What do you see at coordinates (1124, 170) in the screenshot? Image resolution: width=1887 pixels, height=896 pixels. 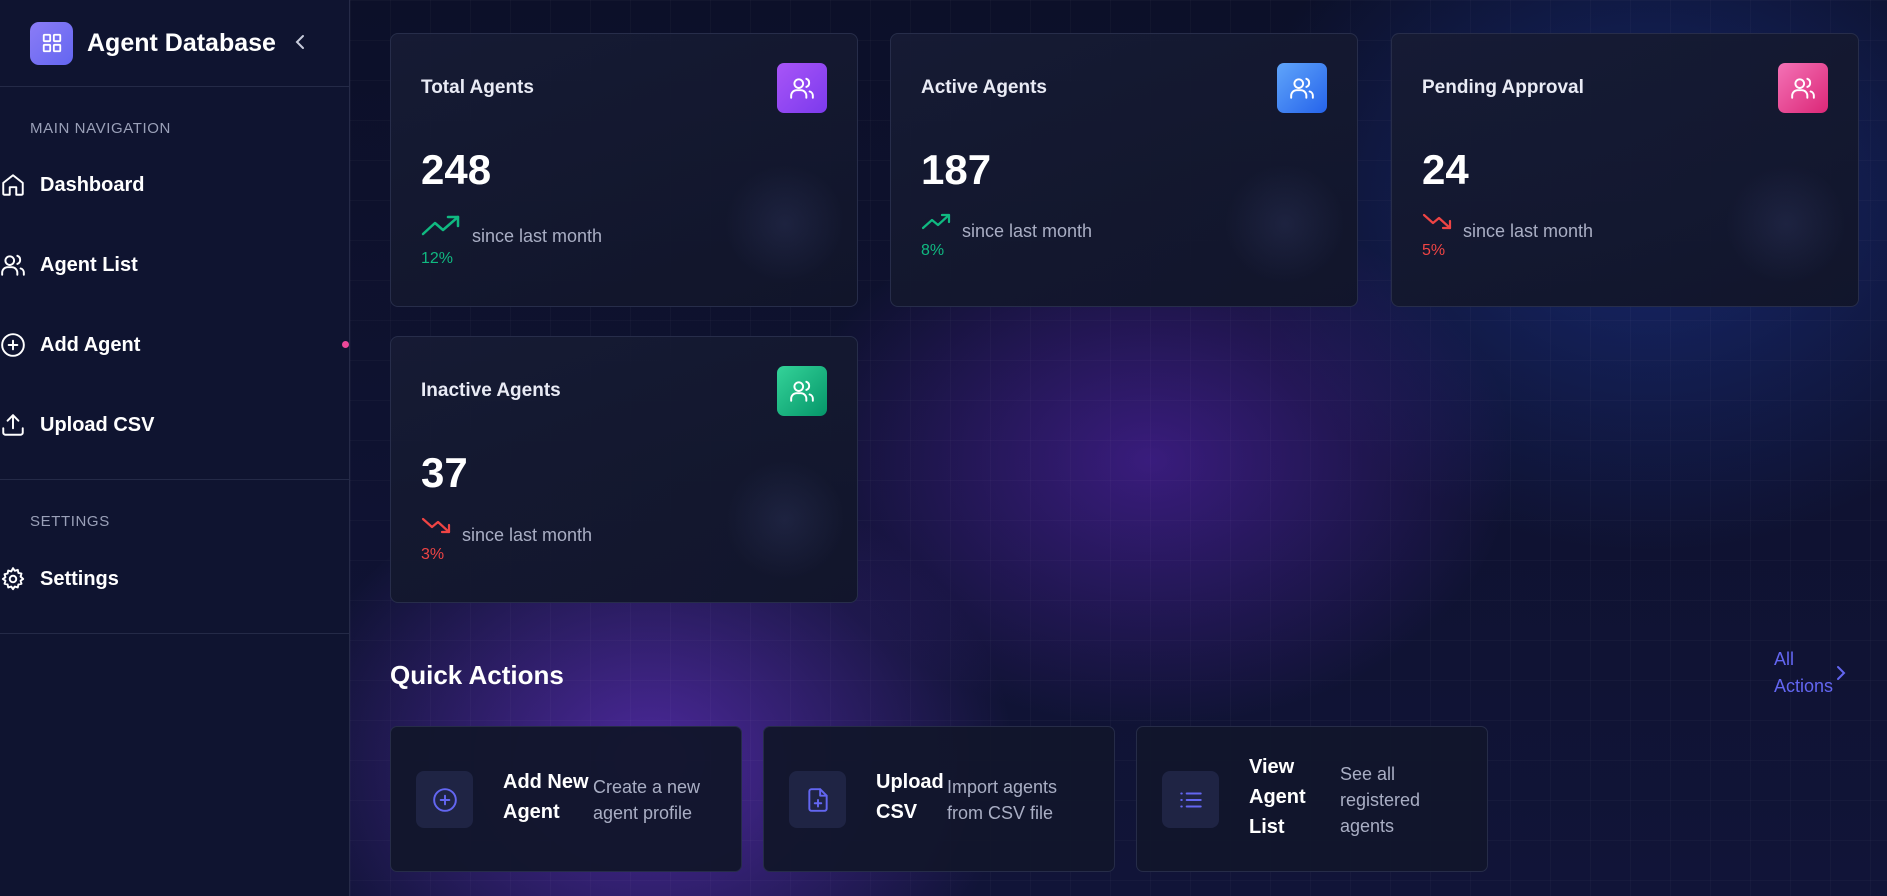 I see `stat-card-active-agents: Active Agents 187 8% since last month` at bounding box center [1124, 170].